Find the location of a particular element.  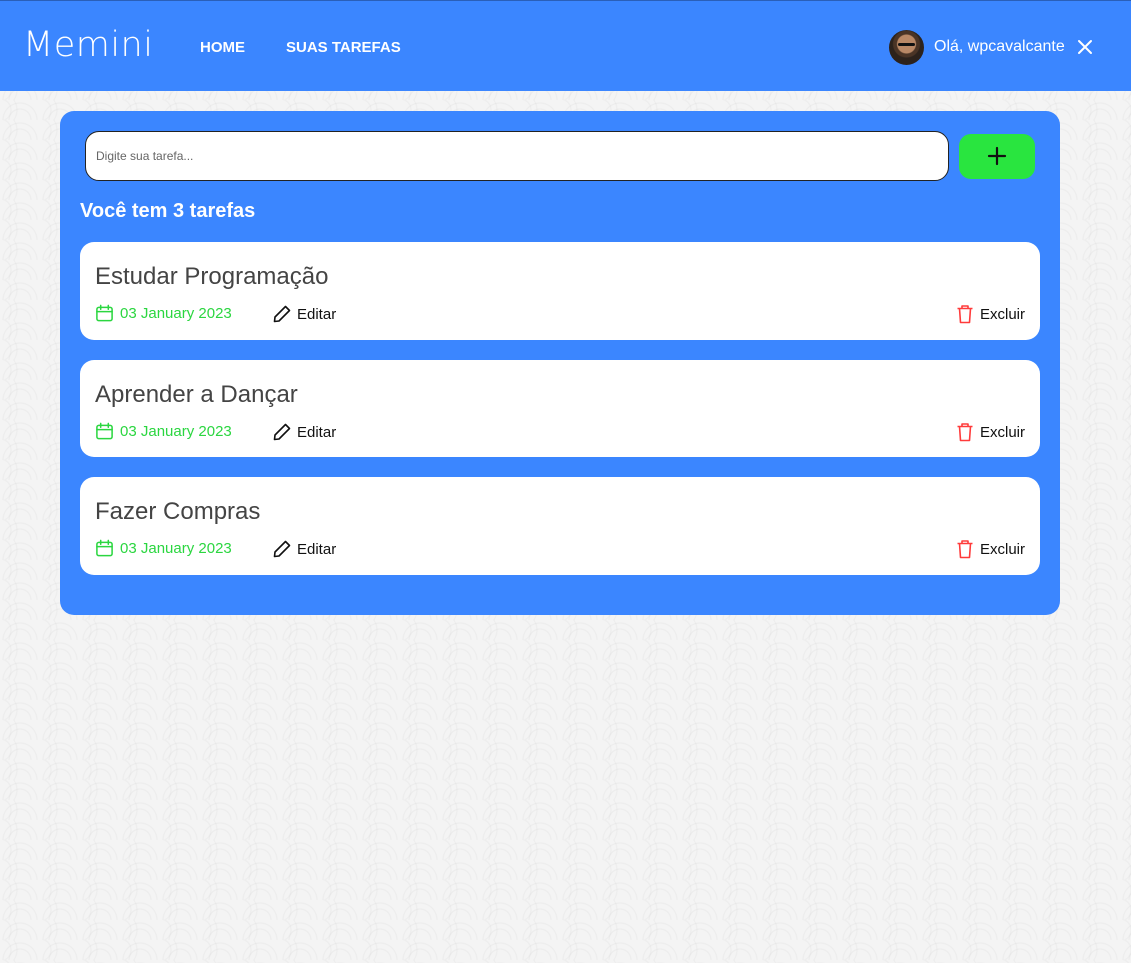

user-greeting: Olá, wpcavalcante is located at coordinates (999, 46).